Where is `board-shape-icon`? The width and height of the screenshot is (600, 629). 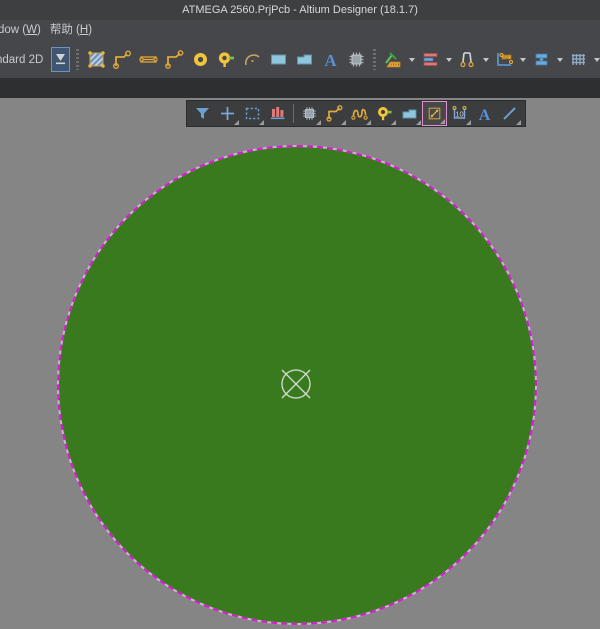
board-shape-icon is located at coordinates (504, 59).